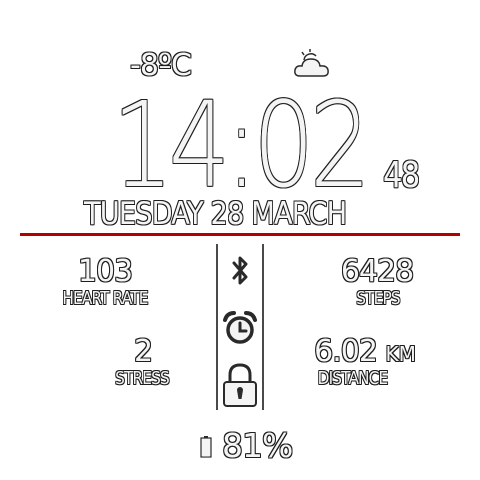 This screenshot has width=480, height=480. What do you see at coordinates (377, 271) in the screenshot?
I see `steps-value: 6428` at bounding box center [377, 271].